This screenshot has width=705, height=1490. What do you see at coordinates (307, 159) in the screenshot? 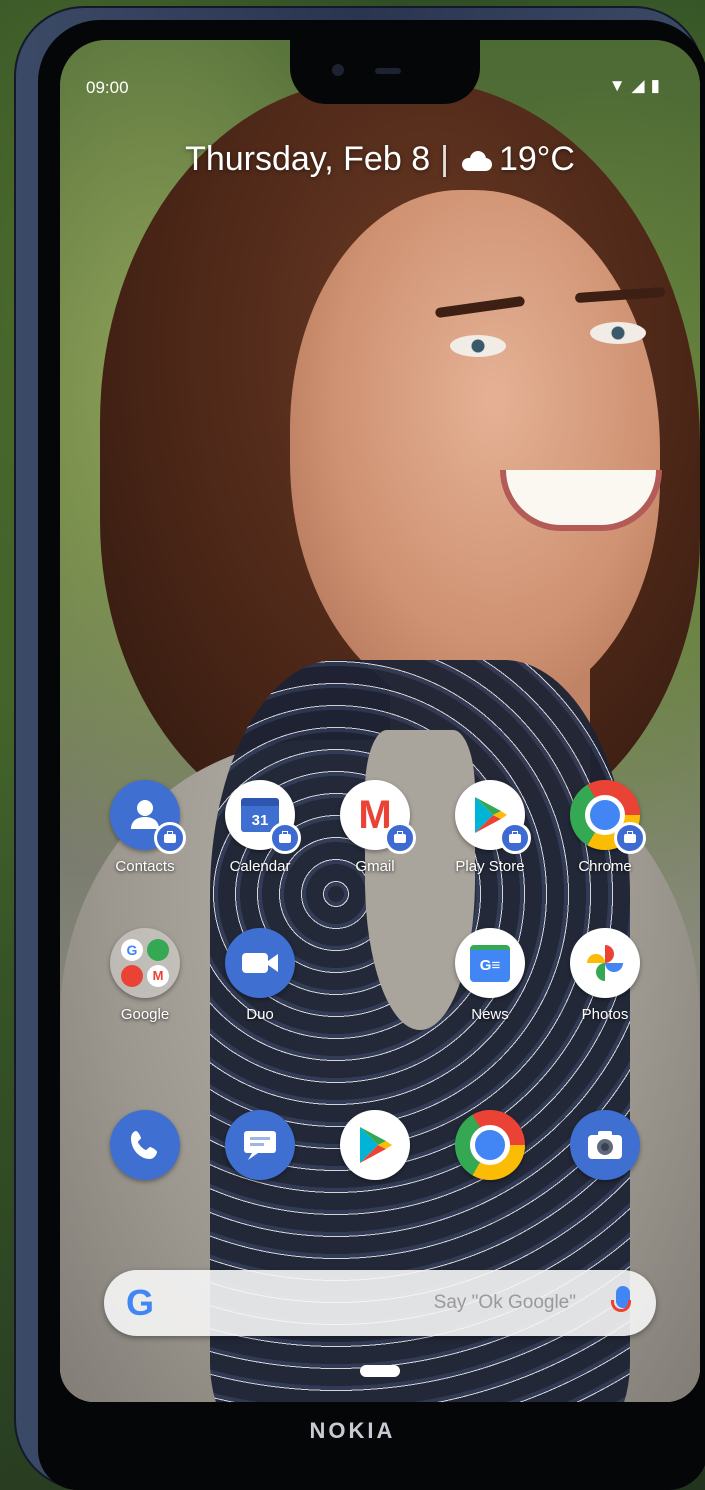
I see `glance-date: Thursday, Feb 8` at bounding box center [307, 159].